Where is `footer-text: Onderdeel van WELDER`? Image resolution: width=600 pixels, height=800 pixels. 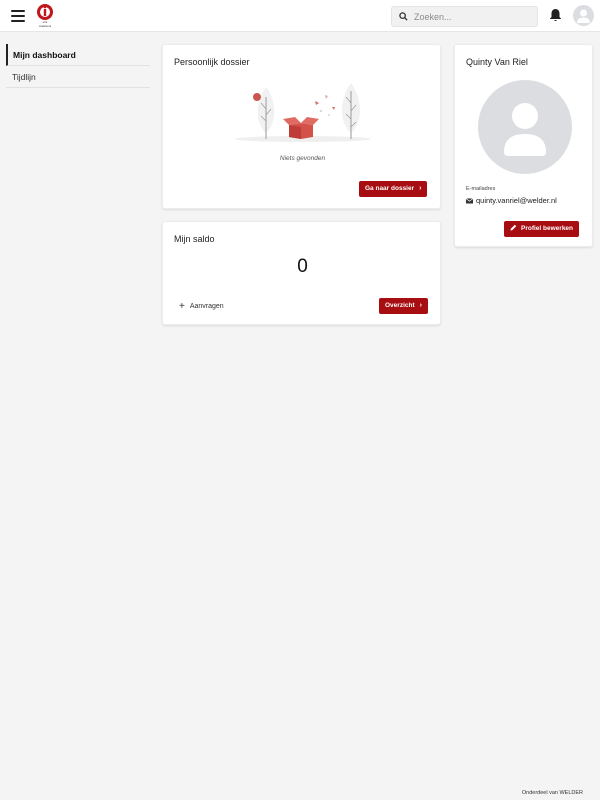 footer-text: Onderdeel van WELDER is located at coordinates (552, 793).